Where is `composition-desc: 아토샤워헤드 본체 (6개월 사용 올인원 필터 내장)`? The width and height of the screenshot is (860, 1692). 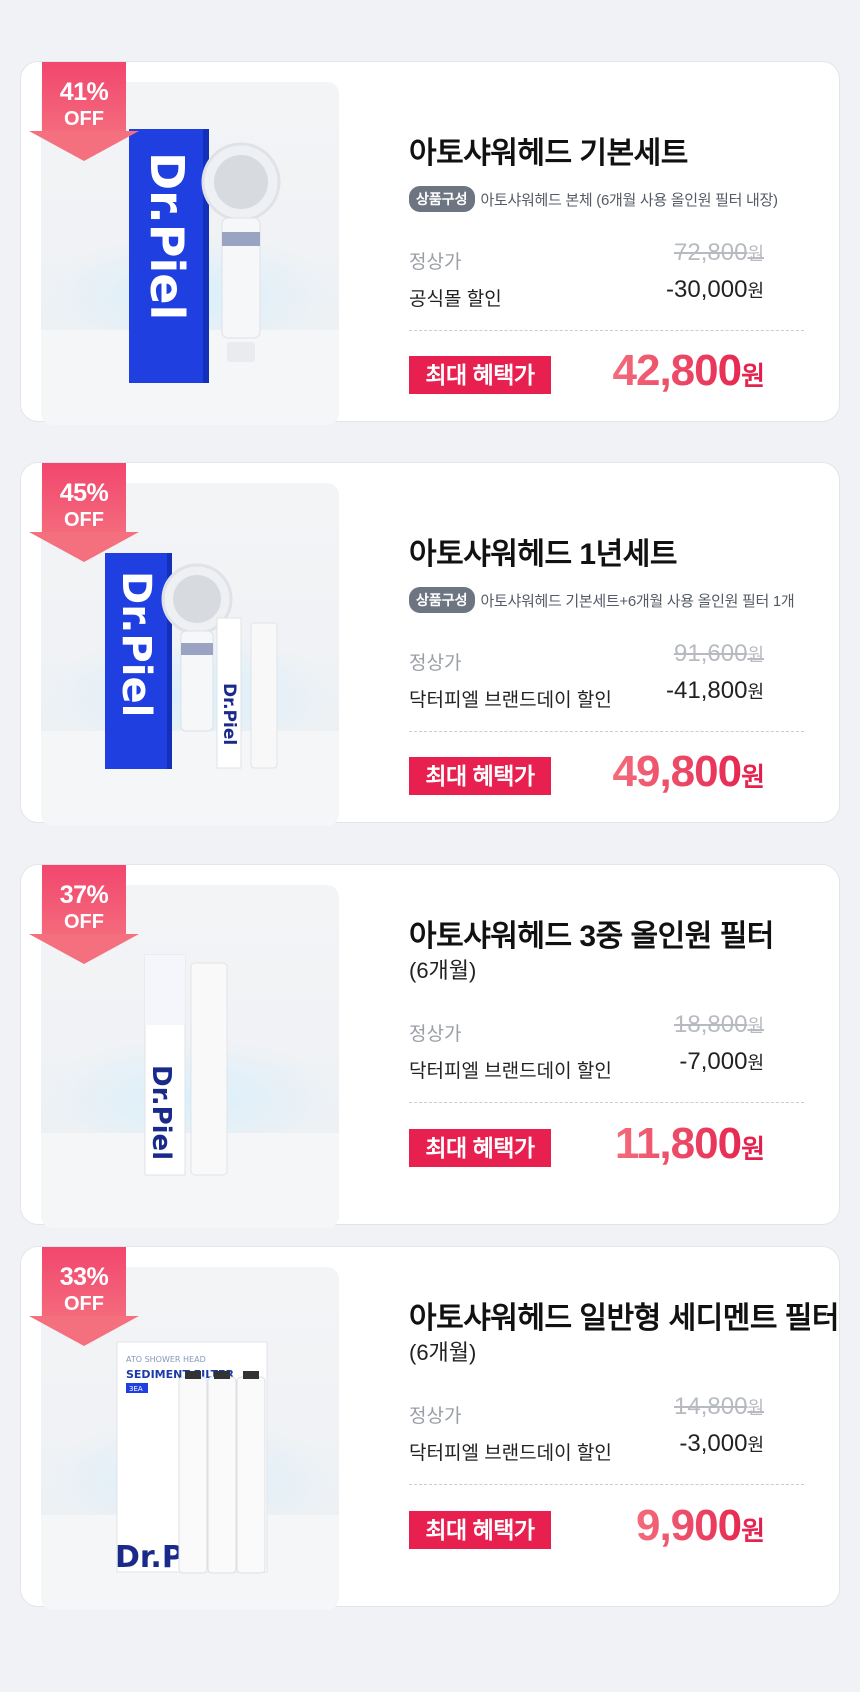 composition-desc: 아토샤워헤드 본체 (6개월 사용 올인원 필터 내장) is located at coordinates (629, 200).